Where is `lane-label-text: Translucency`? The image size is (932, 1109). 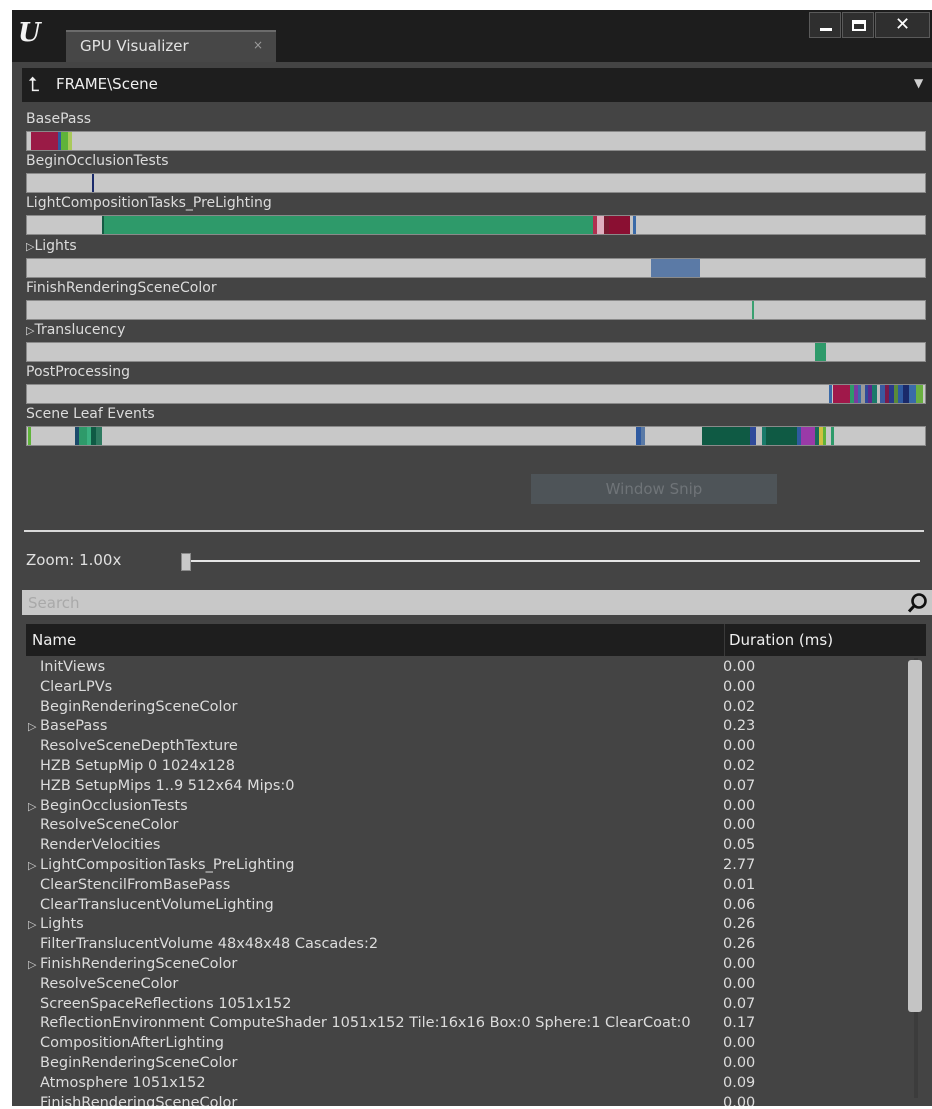 lane-label-text: Translucency is located at coordinates (80, 330).